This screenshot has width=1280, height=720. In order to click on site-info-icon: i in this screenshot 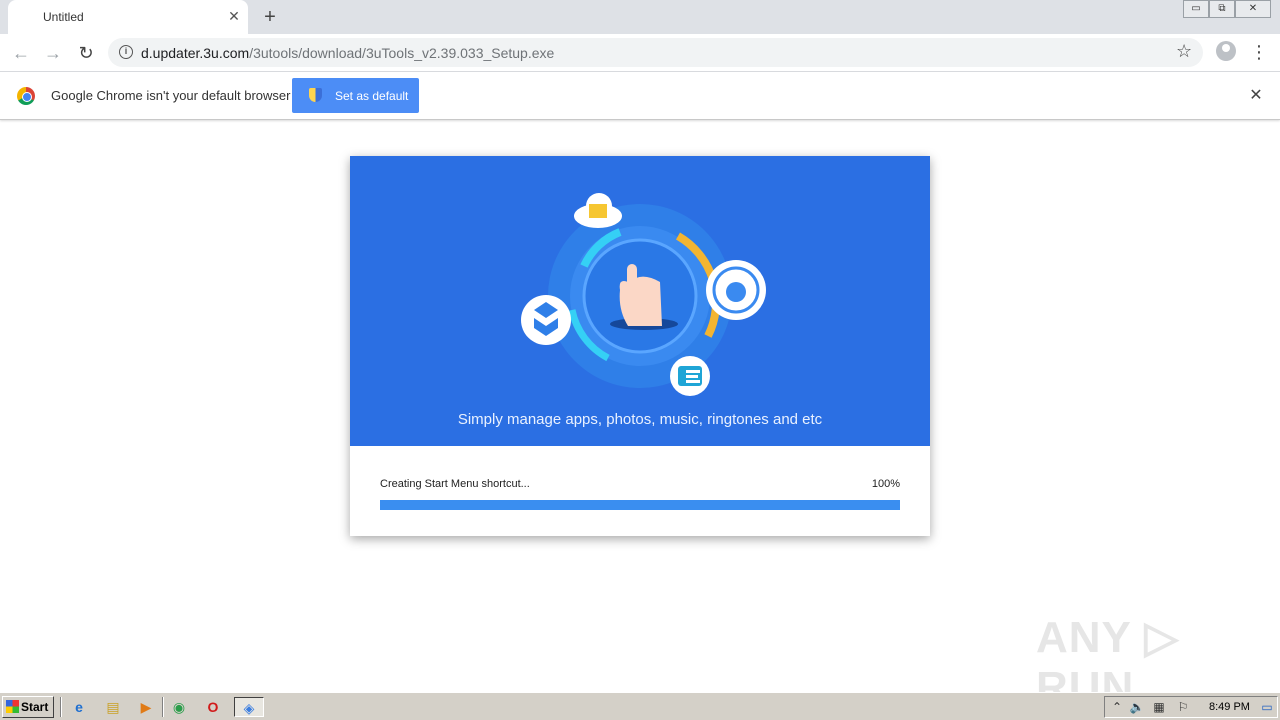, I will do `click(126, 52)`.